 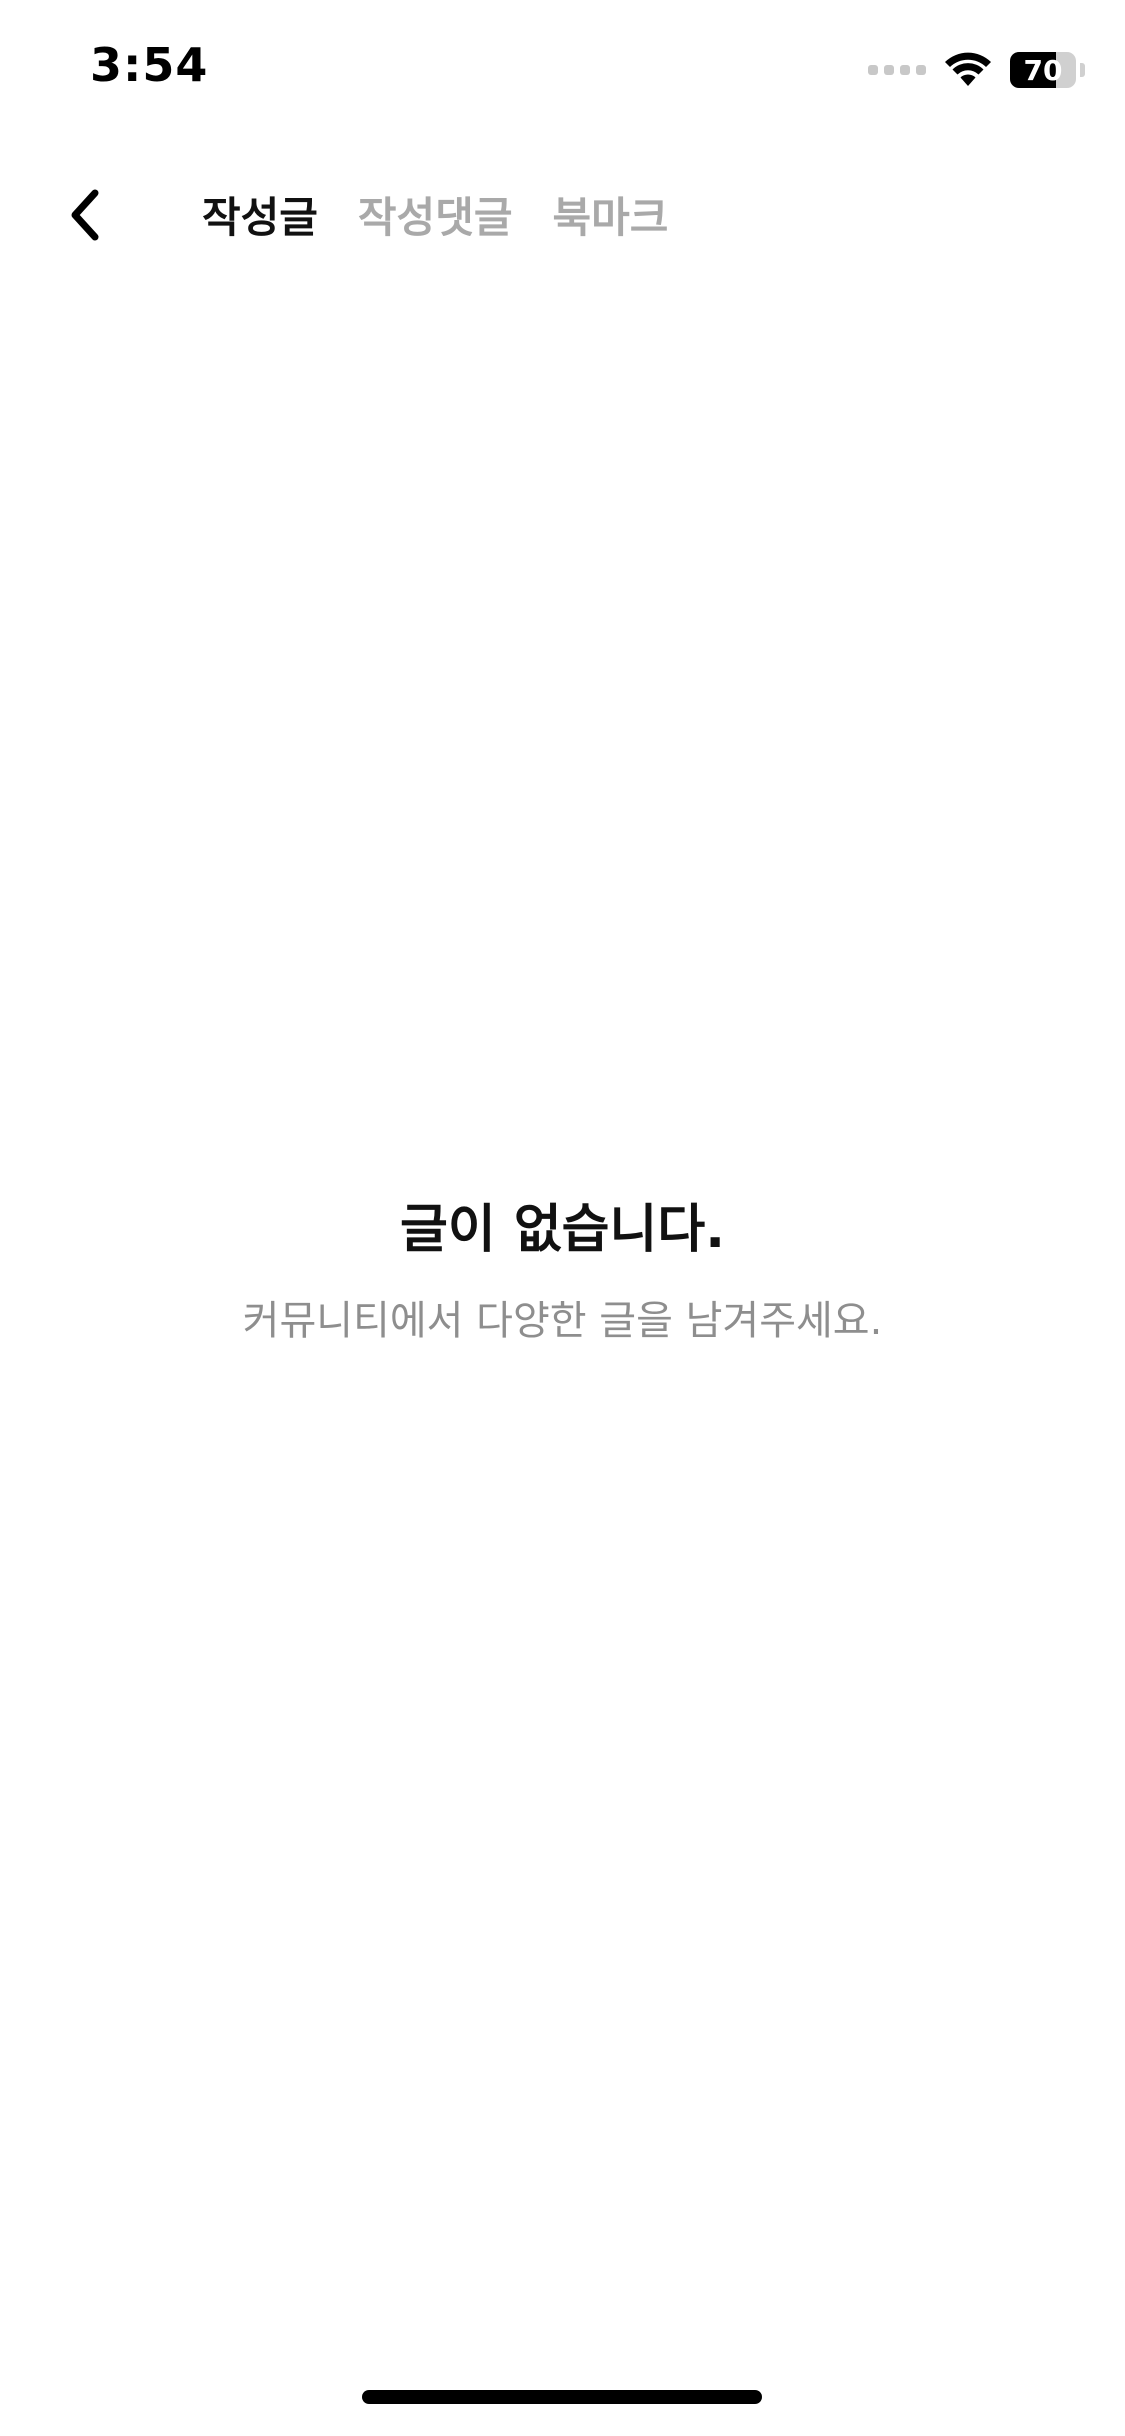 I want to click on tab-my-posts: 작성글, so click(x=260, y=218).